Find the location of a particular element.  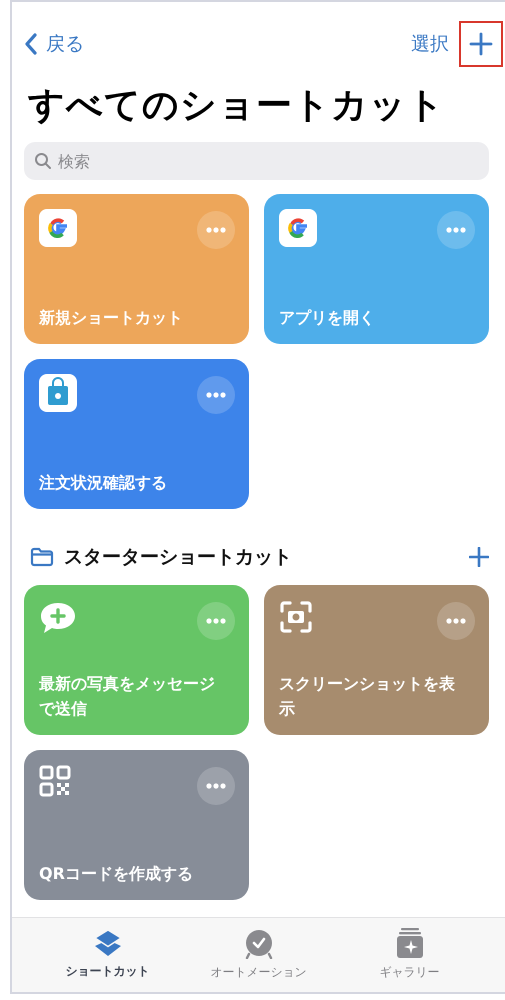

tab: ギャラリー is located at coordinates (409, 954).